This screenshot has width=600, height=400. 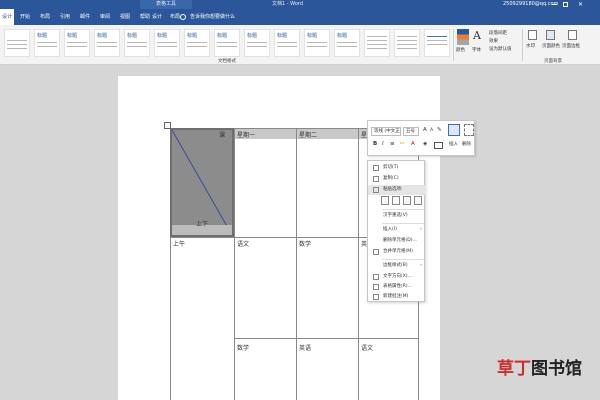 I want to click on corner-header-bottom: 上下, so click(x=202, y=224).